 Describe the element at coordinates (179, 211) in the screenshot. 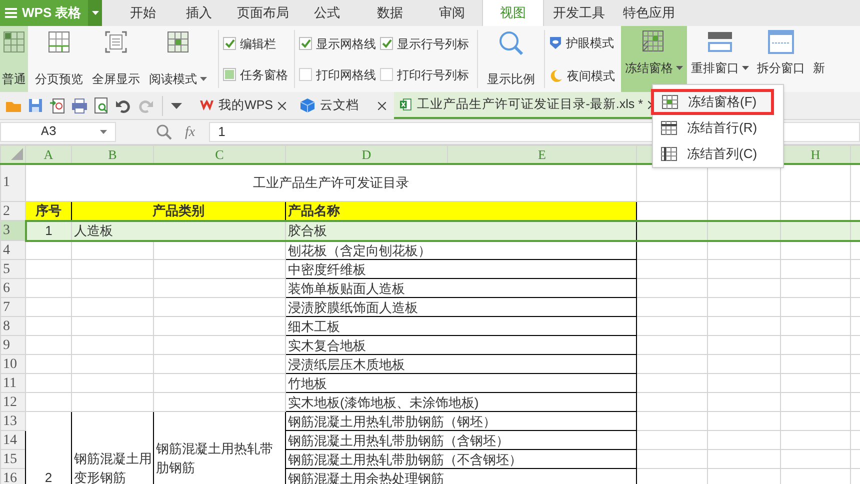

I see `header-cell: 产品类别` at that location.